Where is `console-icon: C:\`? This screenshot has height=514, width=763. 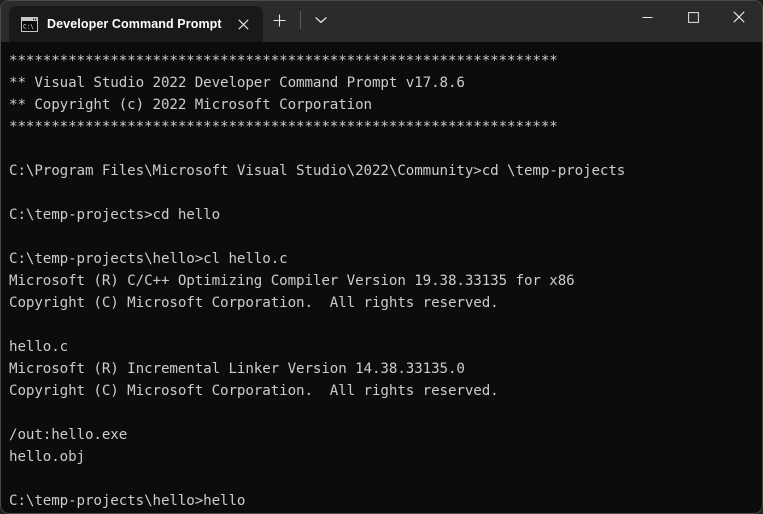 console-icon: C:\ is located at coordinates (29, 24).